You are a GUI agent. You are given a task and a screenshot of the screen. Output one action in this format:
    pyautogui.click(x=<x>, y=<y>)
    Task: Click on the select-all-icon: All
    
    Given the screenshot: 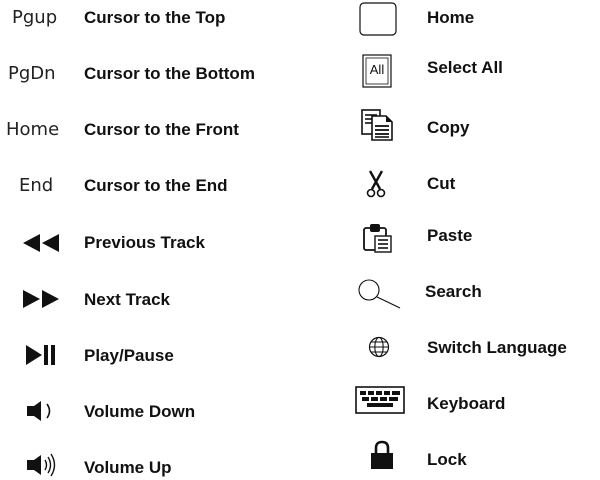 What is the action you would take?
    pyautogui.click(x=377, y=71)
    